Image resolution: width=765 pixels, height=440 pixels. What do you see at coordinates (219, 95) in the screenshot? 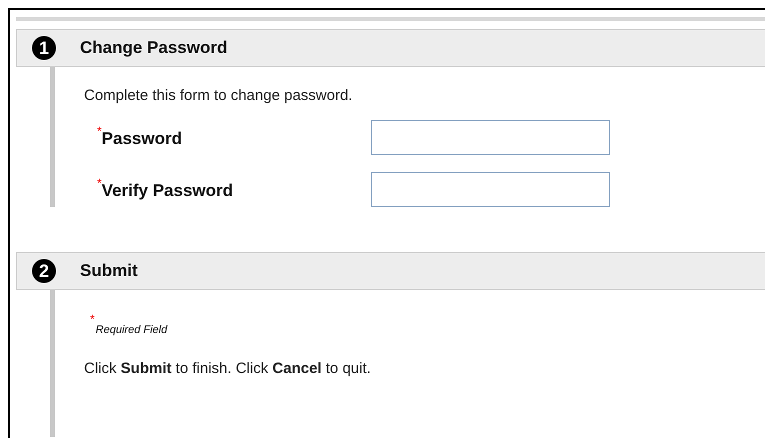
I see `intro-text: Complete this form to change password.` at bounding box center [219, 95].